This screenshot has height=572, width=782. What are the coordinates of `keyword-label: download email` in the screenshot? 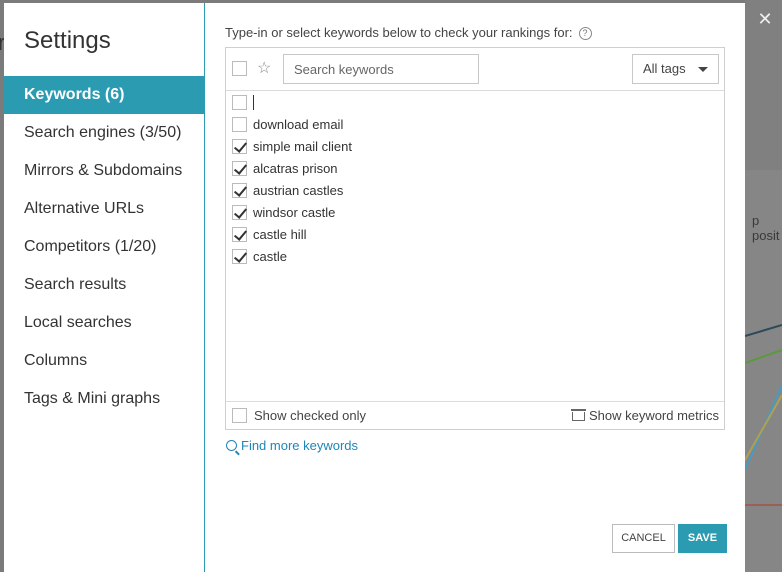 It's located at (298, 124).